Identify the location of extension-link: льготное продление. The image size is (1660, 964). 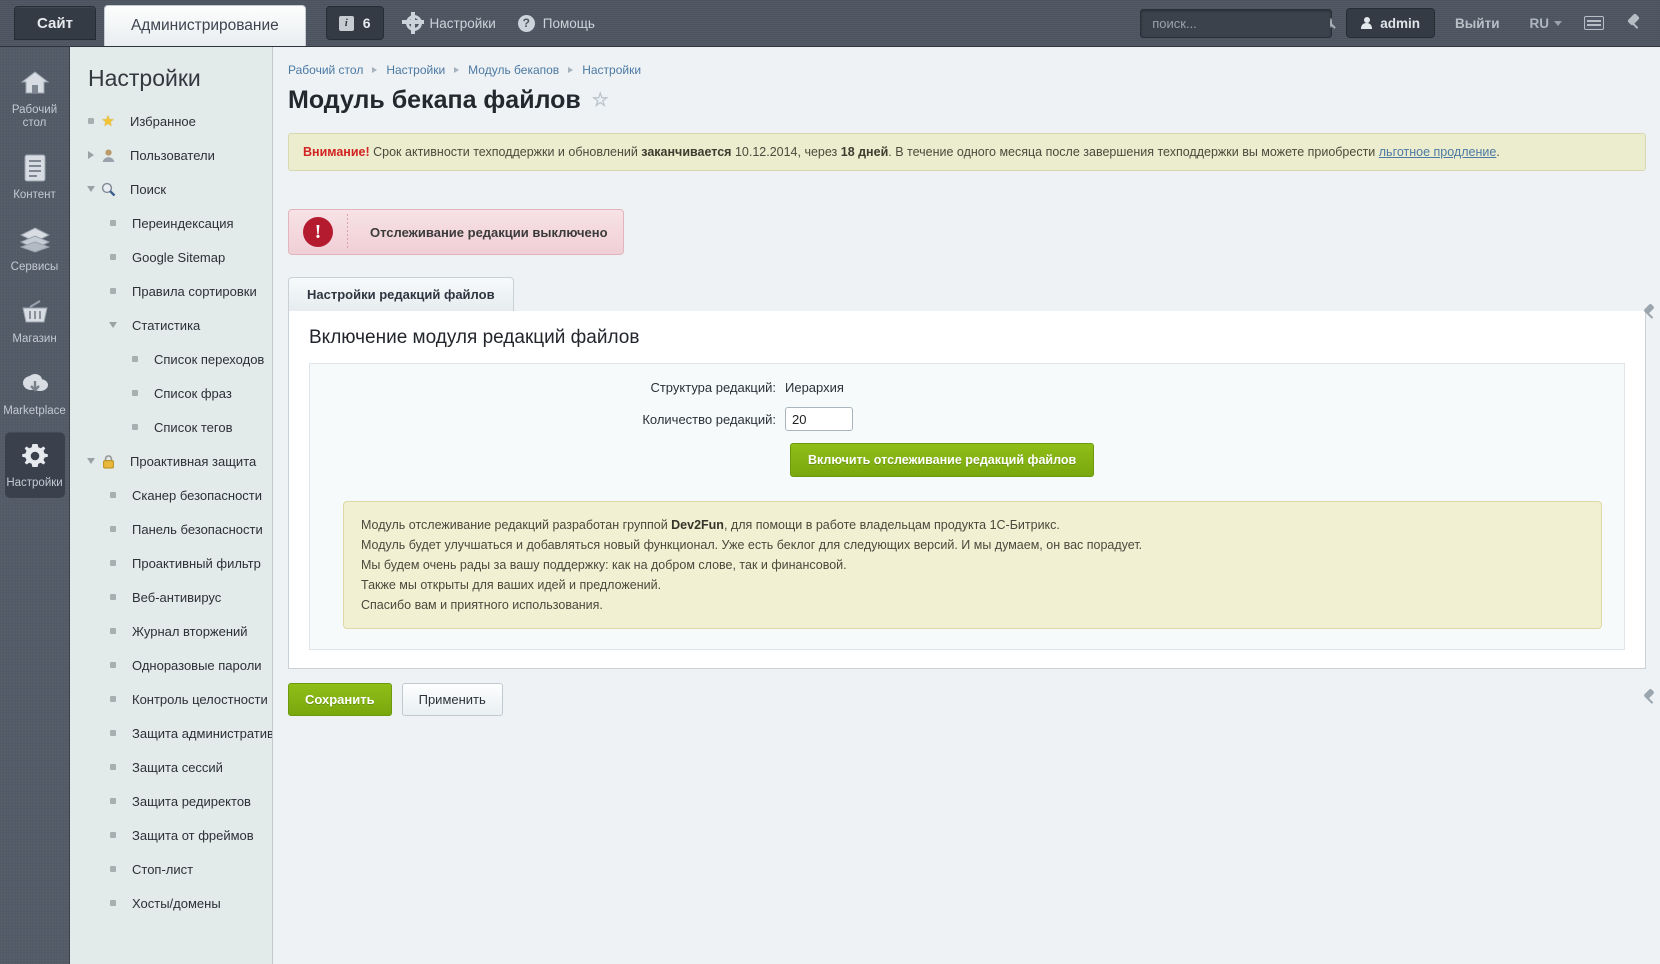
(1438, 152).